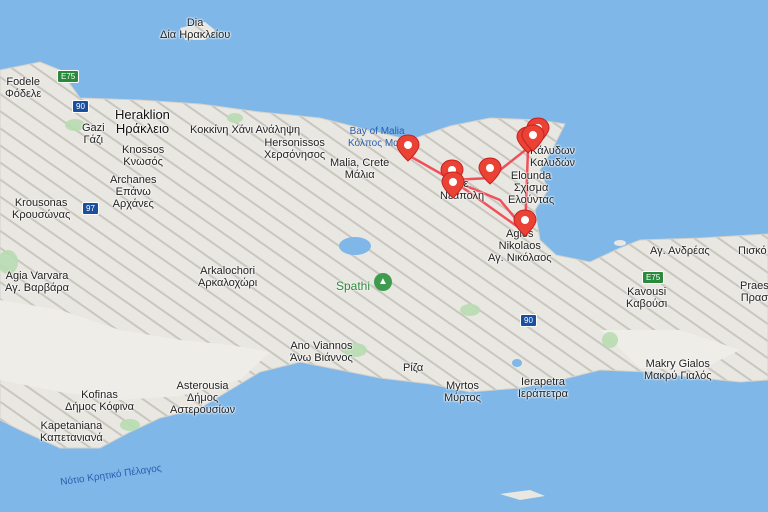 The image size is (768, 512). Describe the element at coordinates (195, 29) in the screenshot. I see `label-dia: Dia Δία Ηρακλείου` at that location.